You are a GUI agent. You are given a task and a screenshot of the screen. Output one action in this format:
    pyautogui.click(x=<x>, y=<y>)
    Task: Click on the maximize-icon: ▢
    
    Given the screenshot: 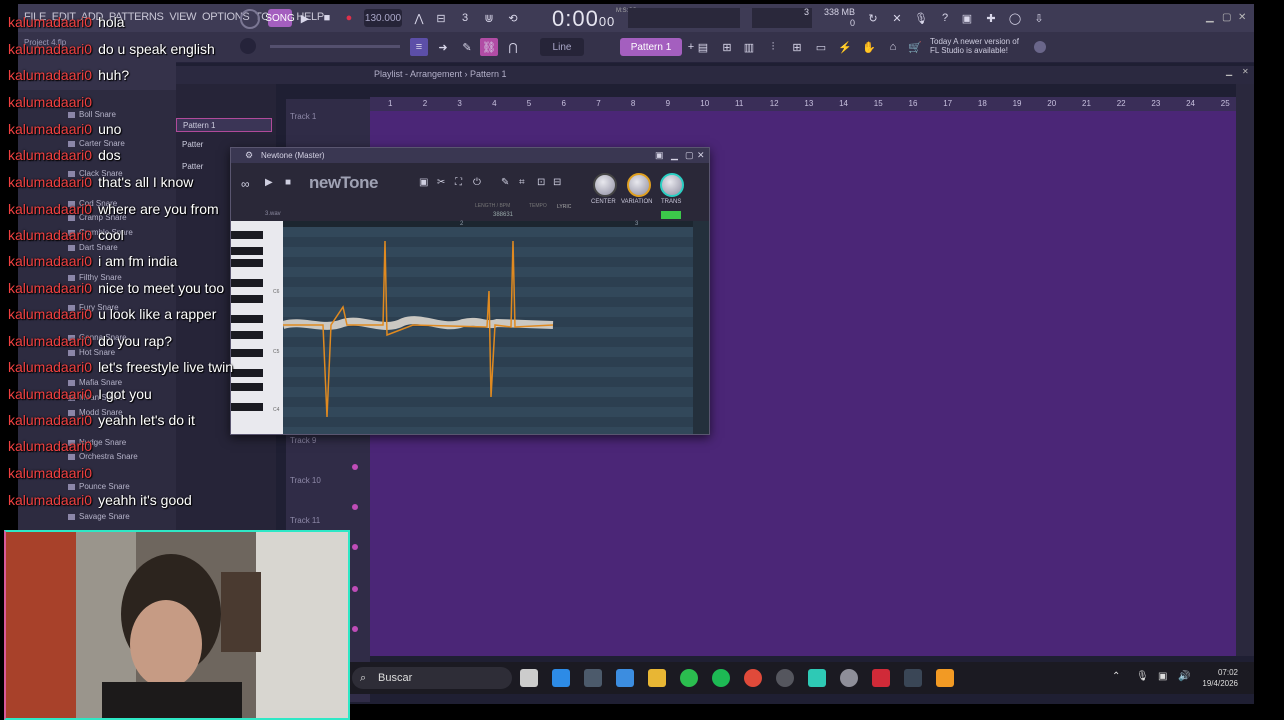 What is the action you would take?
    pyautogui.click(x=1226, y=17)
    